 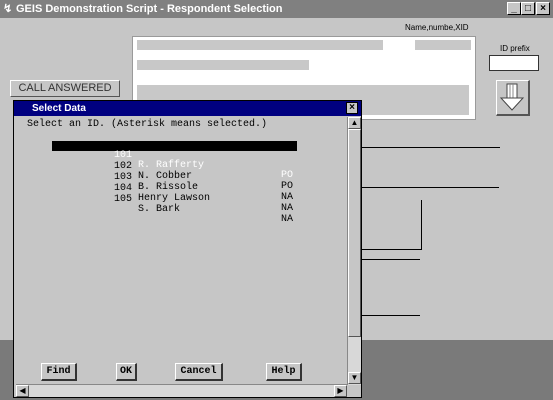 What do you see at coordinates (354, 378) in the screenshot?
I see `scroll-down-arrow-icon: ▼` at bounding box center [354, 378].